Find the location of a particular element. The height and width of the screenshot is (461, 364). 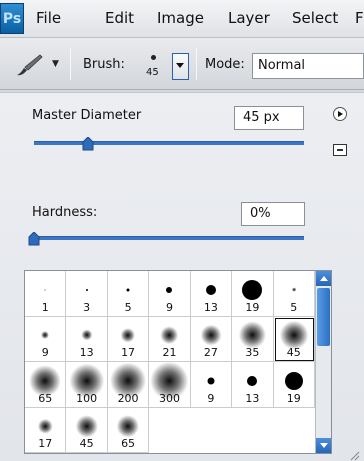

brush-size-label: 35 is located at coordinates (252, 352).